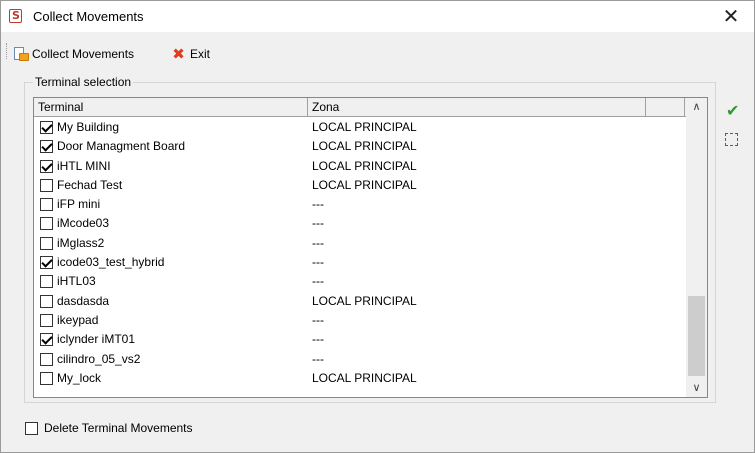  Describe the element at coordinates (90, 184) in the screenshot. I see `terminal-name: Fechad Test` at that location.